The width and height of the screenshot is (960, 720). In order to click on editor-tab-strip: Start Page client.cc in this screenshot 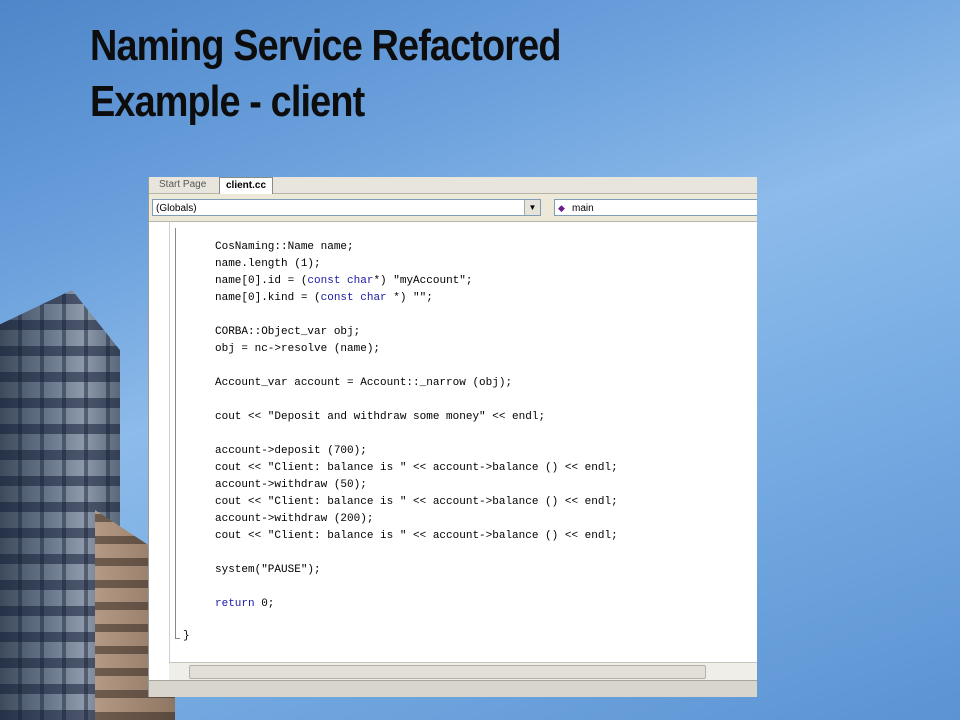, I will do `click(453, 185)`.